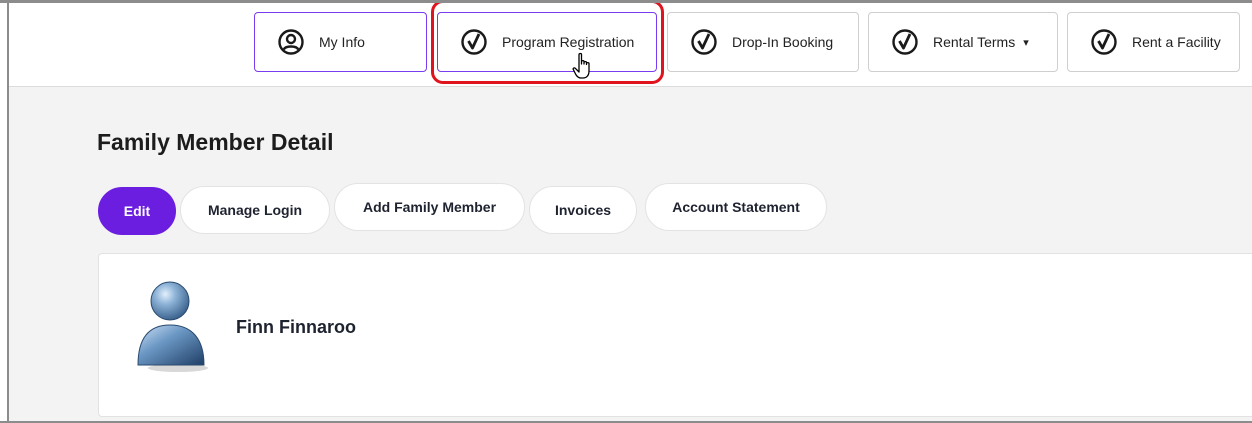 This screenshot has width=1252, height=423. I want to click on nav-rental-terms-dropdown: Rental Terms ▾, so click(963, 42).